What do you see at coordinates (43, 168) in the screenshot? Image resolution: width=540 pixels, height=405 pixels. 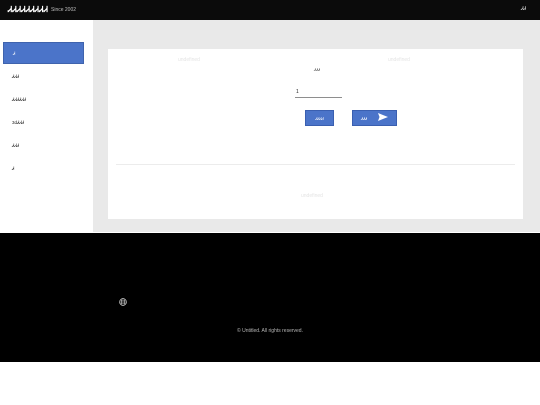 I see `sidebar-item-6: Ꮧ` at bounding box center [43, 168].